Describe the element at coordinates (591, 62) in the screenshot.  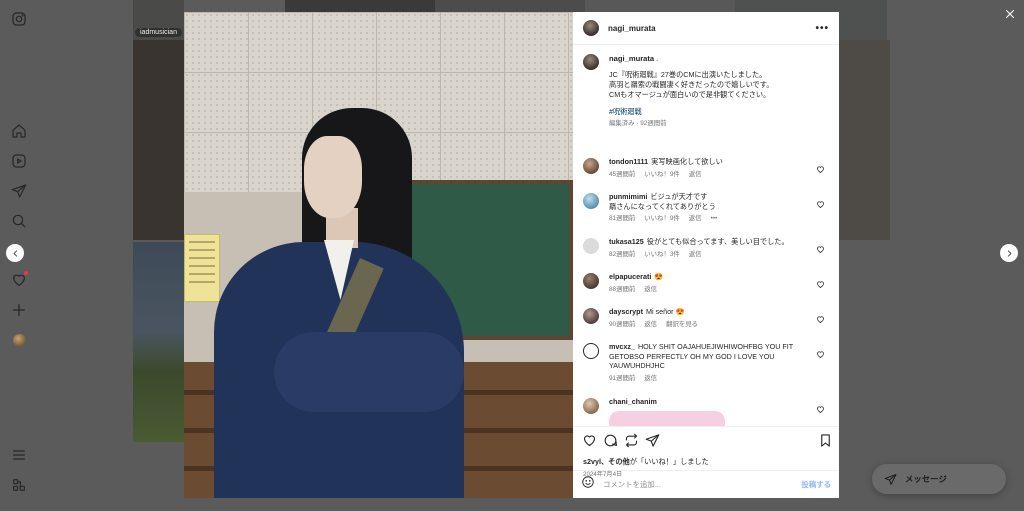
I see `caption-author-avatar` at that location.